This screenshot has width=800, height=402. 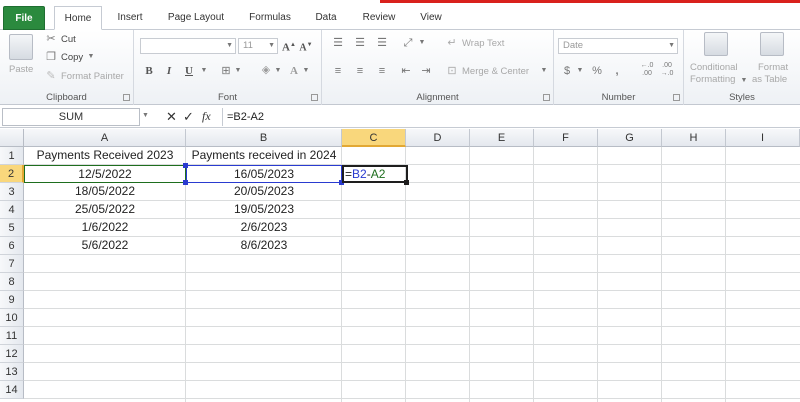 What do you see at coordinates (105, 174) in the screenshot?
I see `cell-a2: 12/5/2022` at bounding box center [105, 174].